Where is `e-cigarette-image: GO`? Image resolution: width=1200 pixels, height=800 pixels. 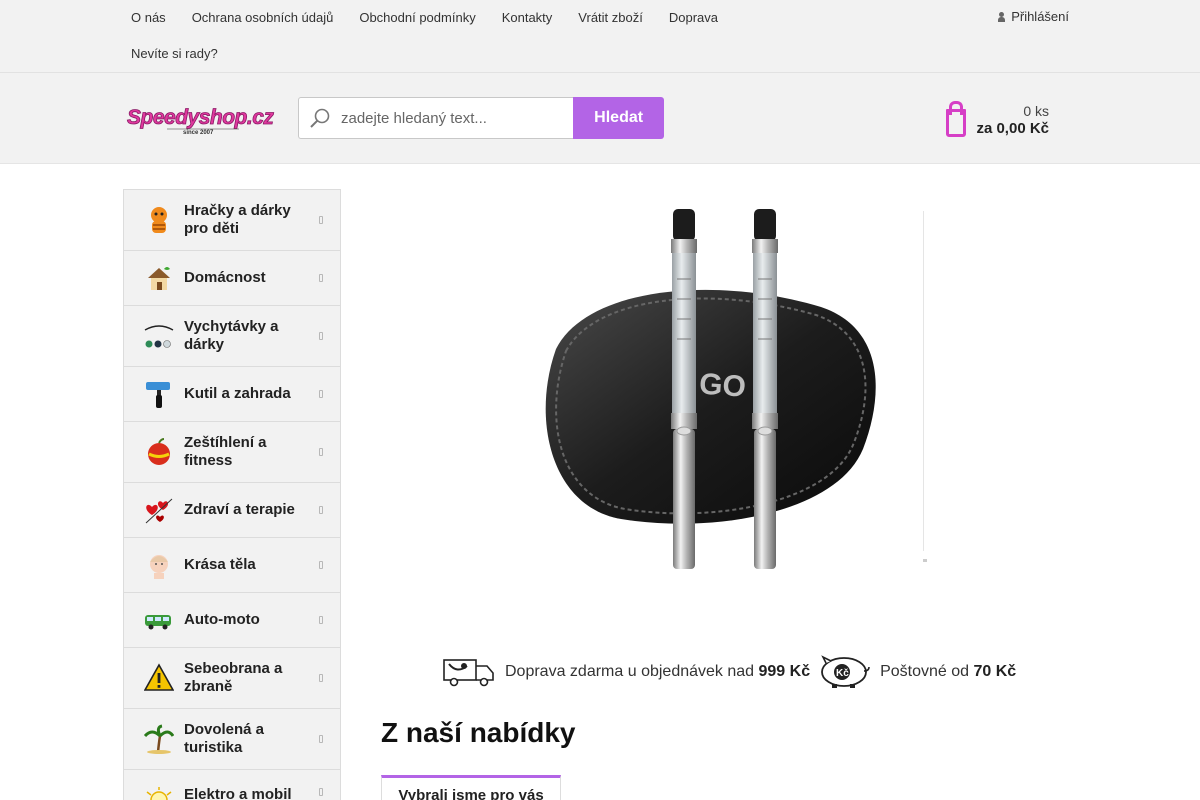 e-cigarette-image: GO is located at coordinates (710, 389).